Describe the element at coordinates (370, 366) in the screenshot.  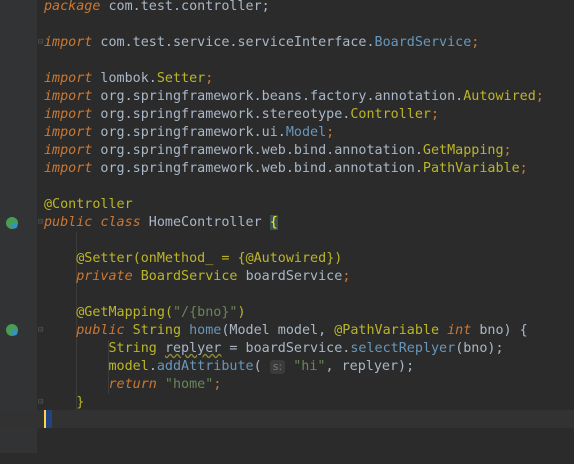
I see `call-args: , replyer);` at that location.